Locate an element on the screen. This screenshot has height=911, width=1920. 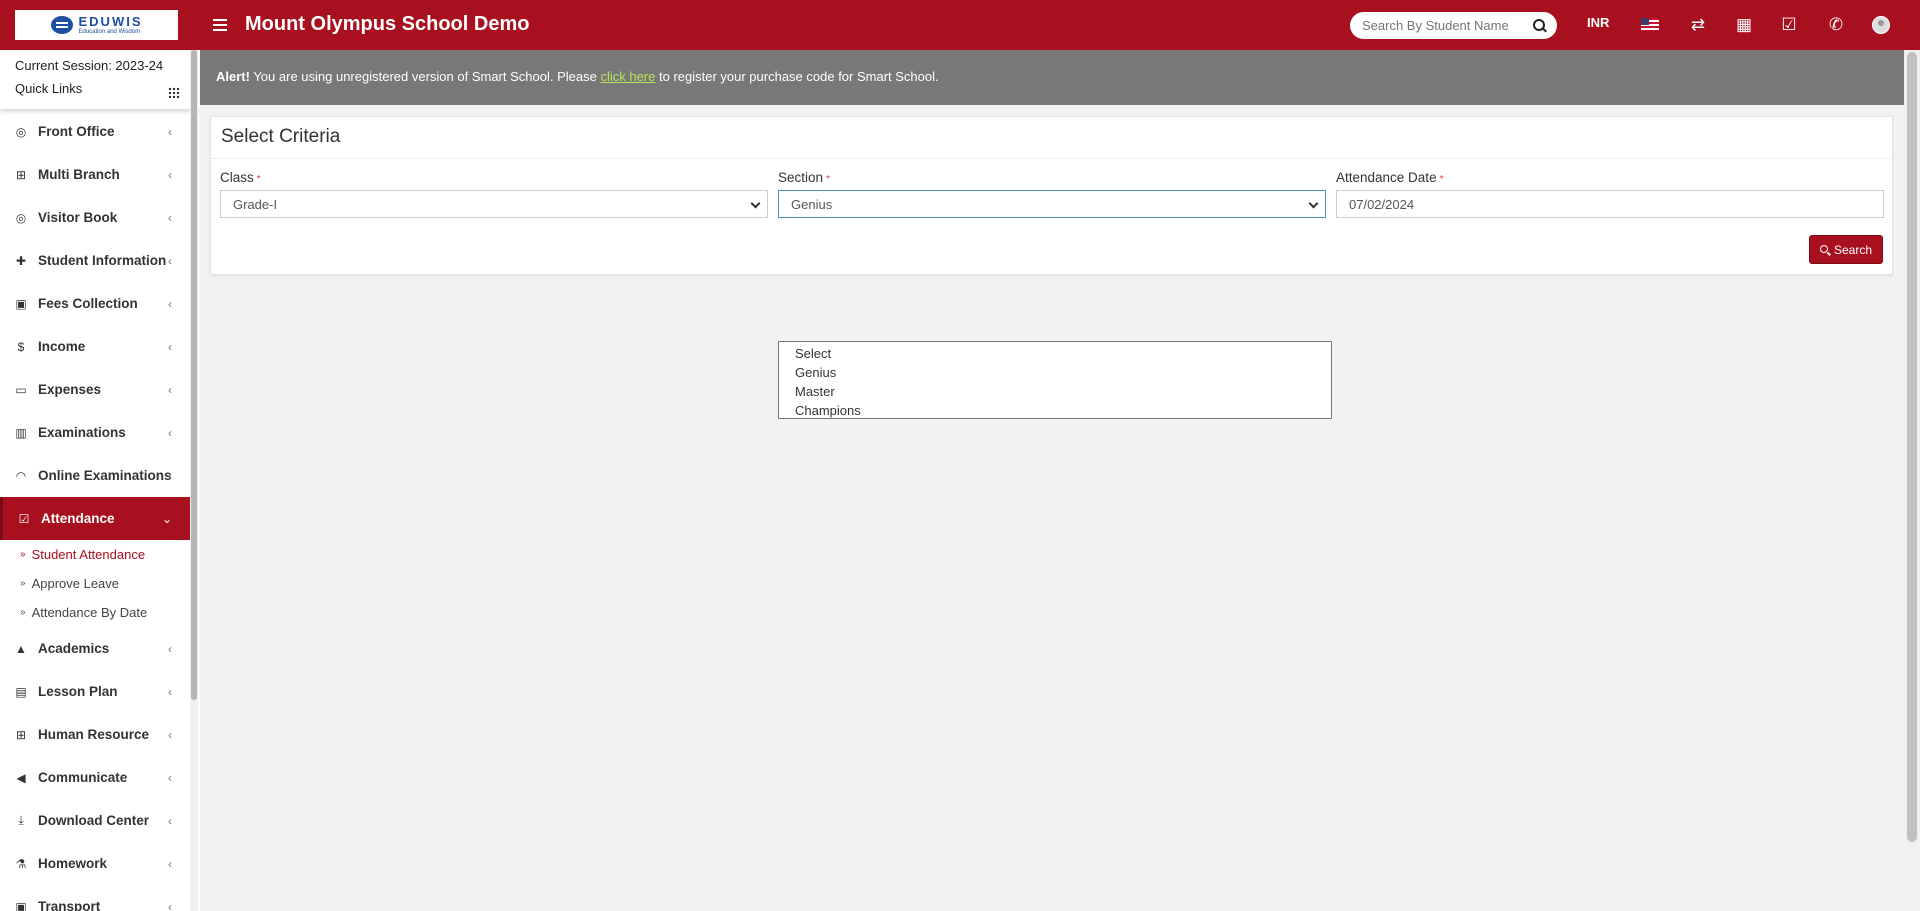
class-select: Grade-I is located at coordinates (494, 204).